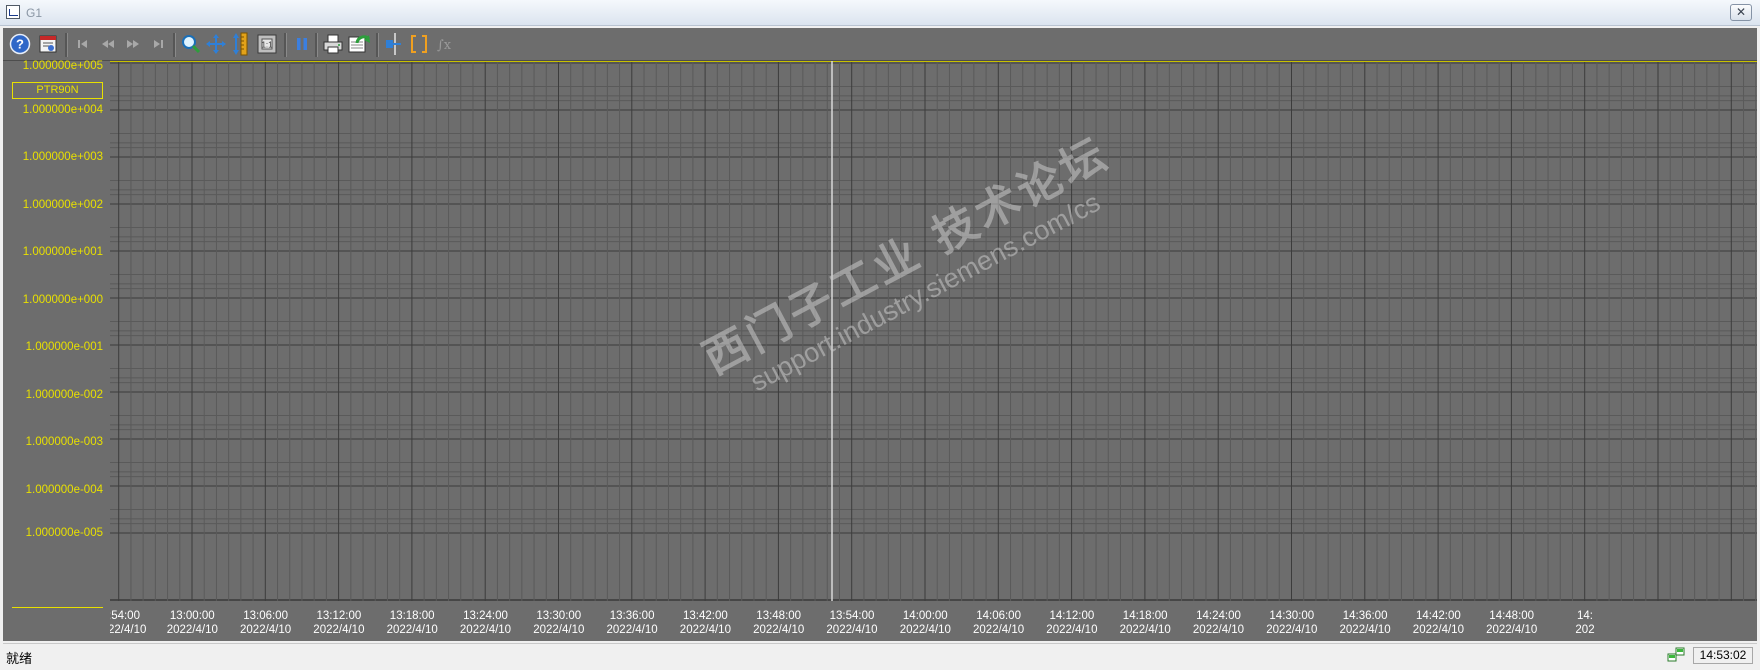 Image resolution: width=1760 pixels, height=670 pixels. What do you see at coordinates (64, 533) in the screenshot?
I see `y-tick-label: 1.000000e-005` at bounding box center [64, 533].